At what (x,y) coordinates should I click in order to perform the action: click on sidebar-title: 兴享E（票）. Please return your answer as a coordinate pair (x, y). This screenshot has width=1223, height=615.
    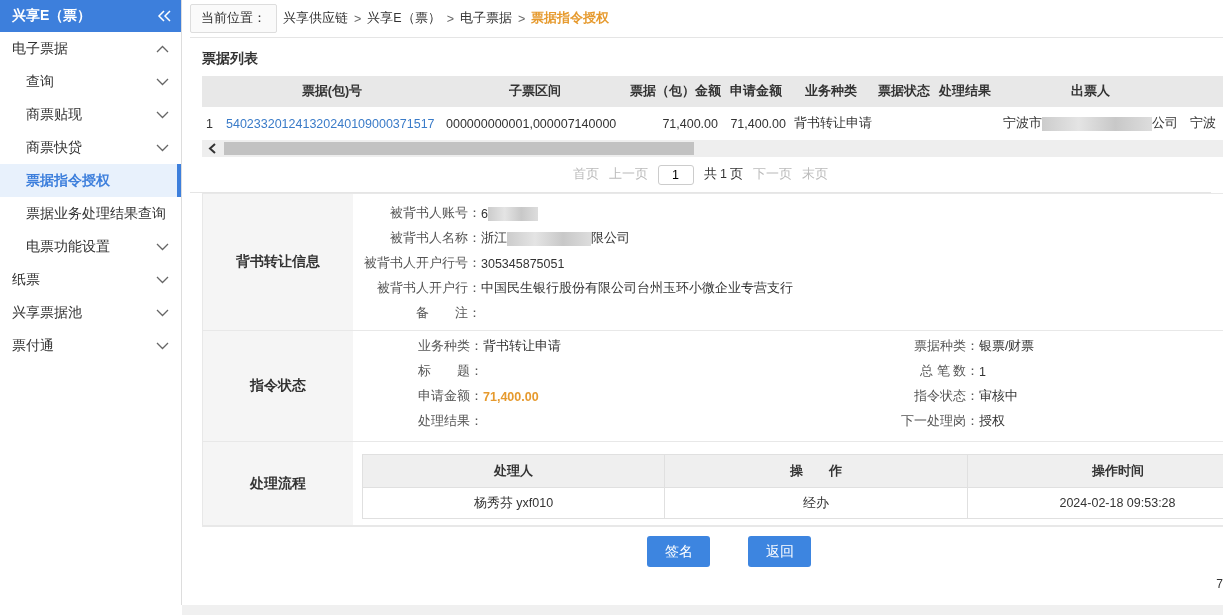
    Looking at the image, I should click on (52, 16).